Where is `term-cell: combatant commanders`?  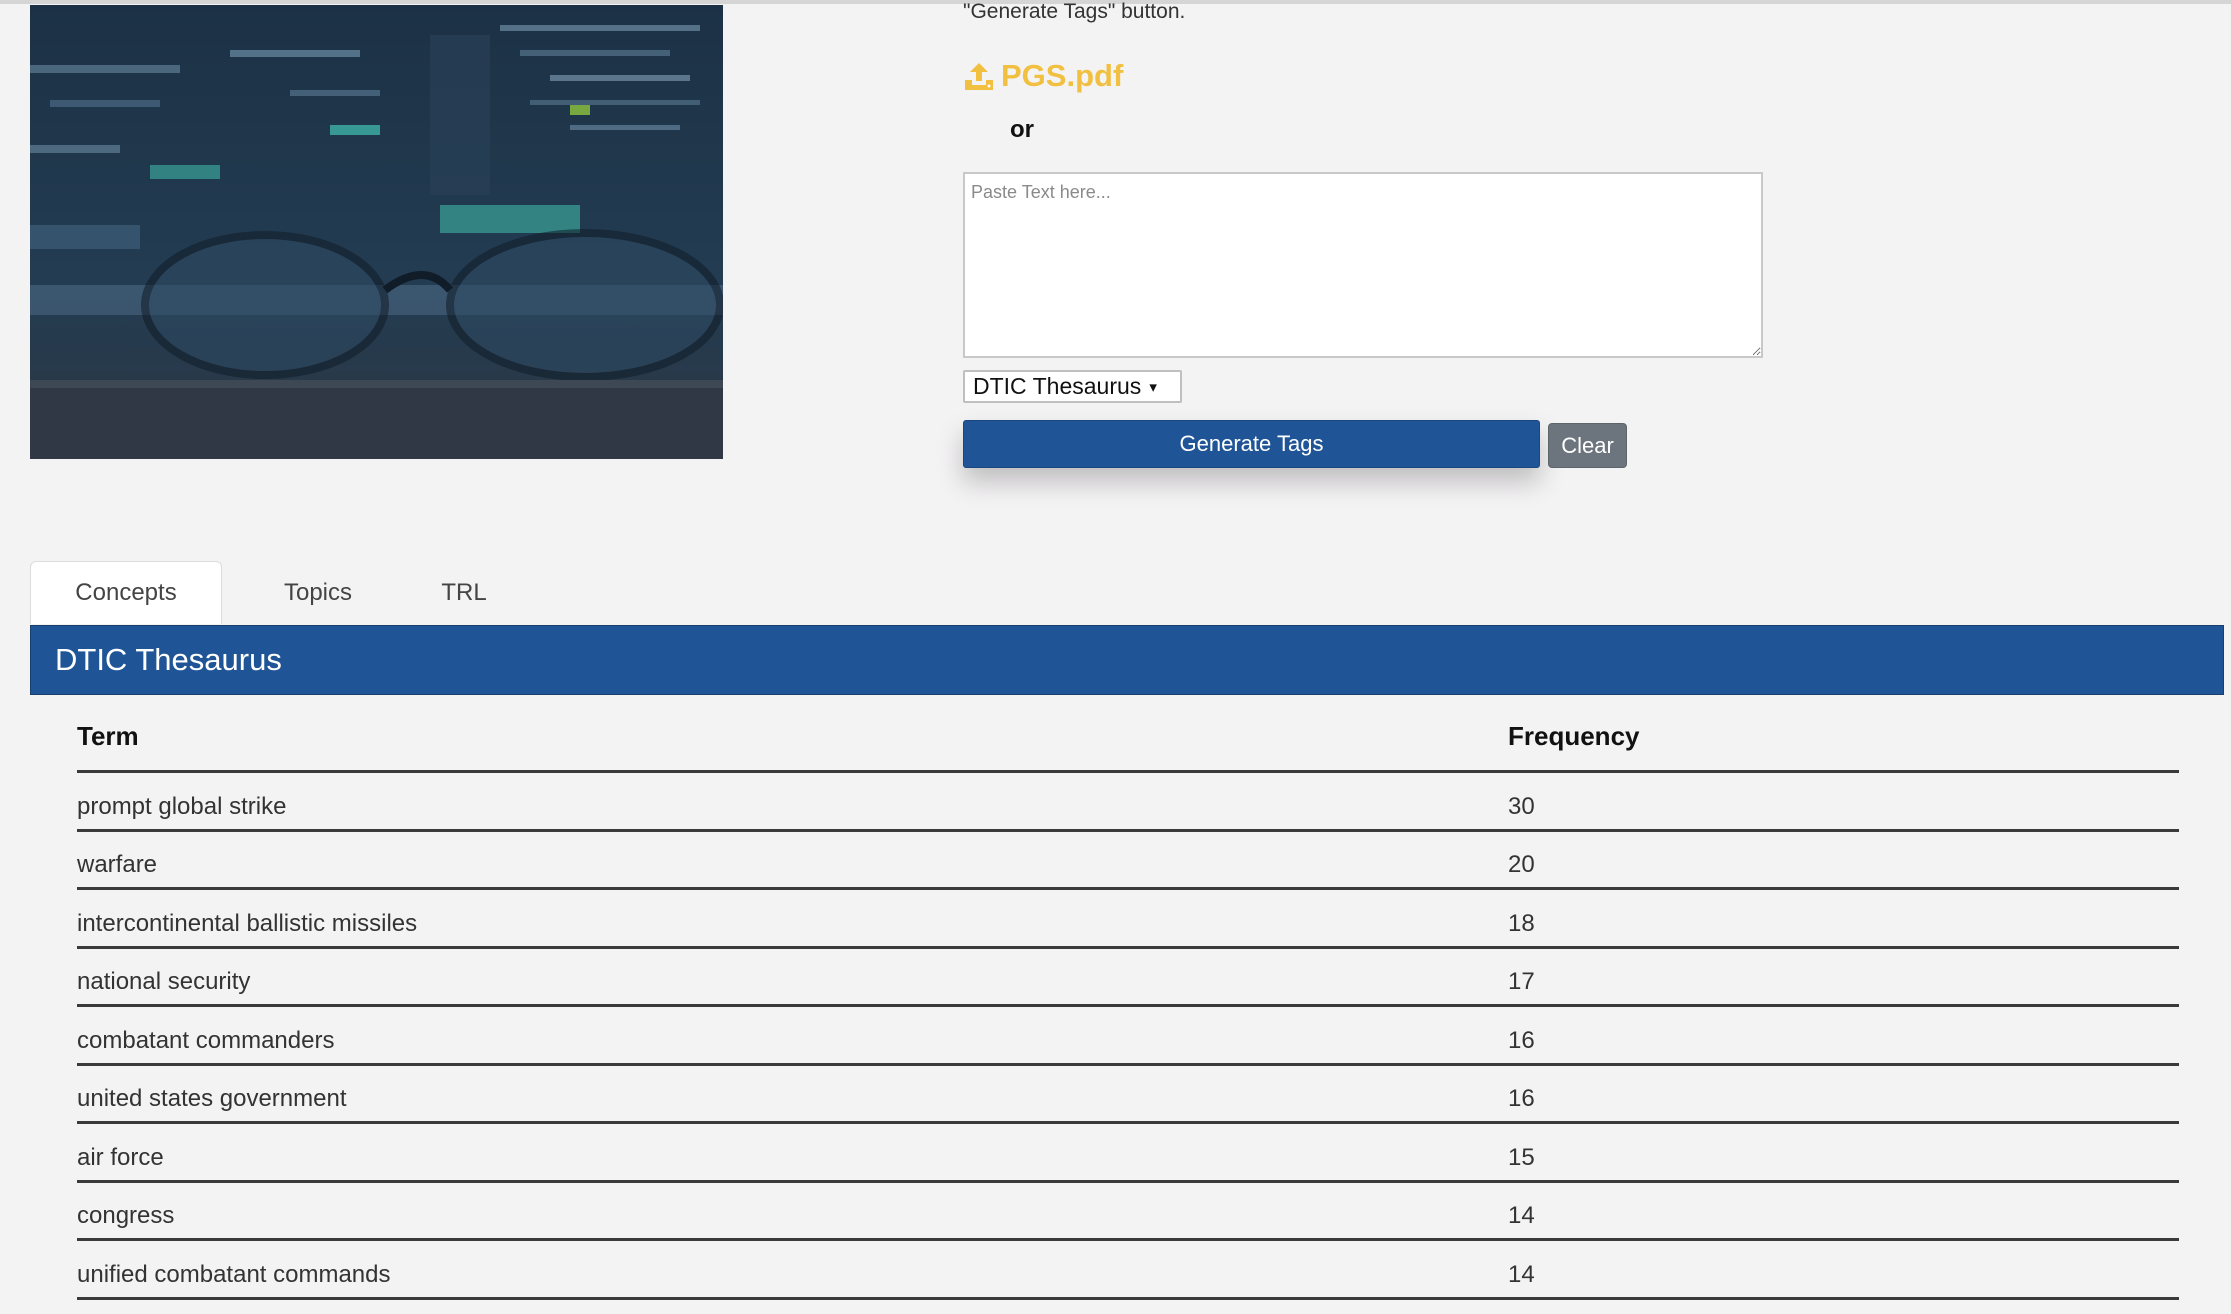 term-cell: combatant commanders is located at coordinates (206, 1040).